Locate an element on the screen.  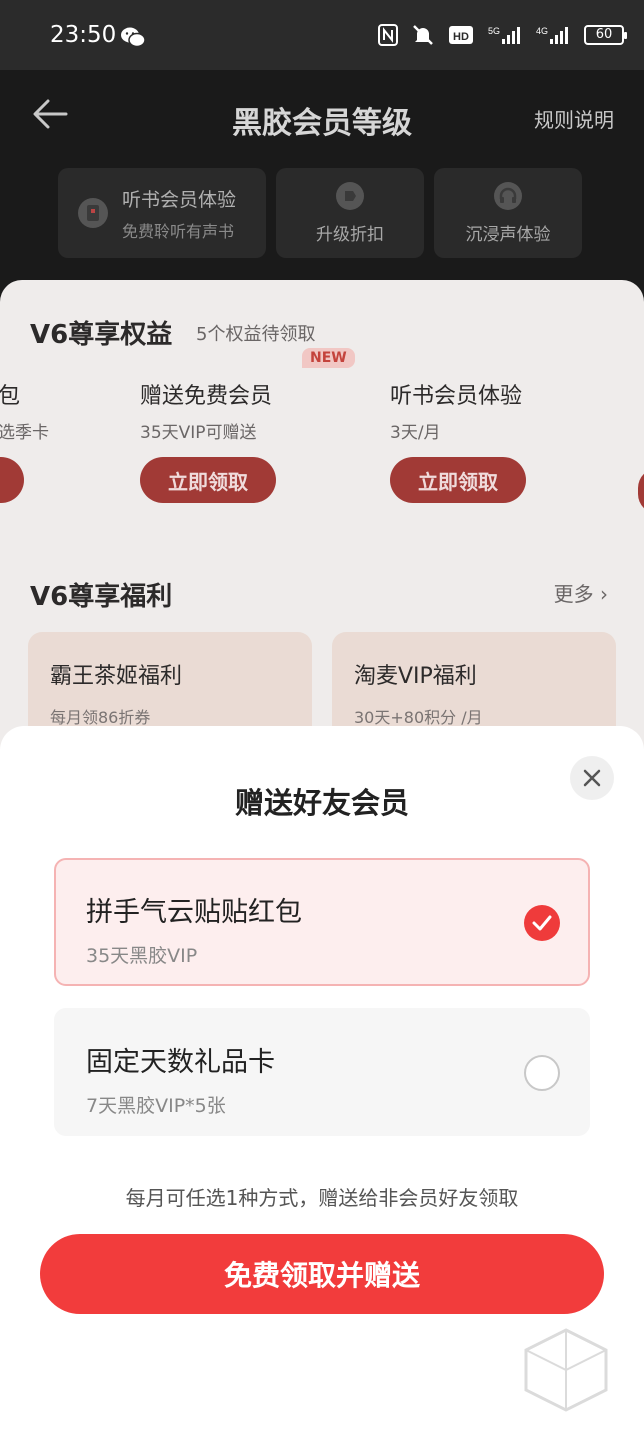
header: 黑胶会员等级 规则说明 听书会员体验 免费聆听有声书 升级折扣 沉浸声体验 is located at coordinates (322, 175).